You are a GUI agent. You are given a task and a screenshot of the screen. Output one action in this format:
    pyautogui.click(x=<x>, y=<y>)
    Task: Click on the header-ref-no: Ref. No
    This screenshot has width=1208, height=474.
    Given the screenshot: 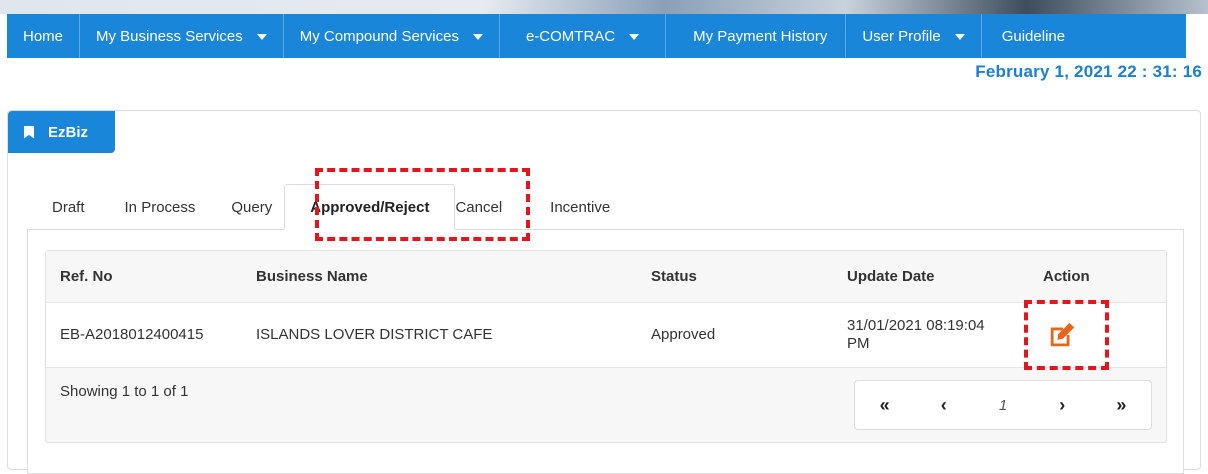 What is the action you would take?
    pyautogui.click(x=144, y=277)
    